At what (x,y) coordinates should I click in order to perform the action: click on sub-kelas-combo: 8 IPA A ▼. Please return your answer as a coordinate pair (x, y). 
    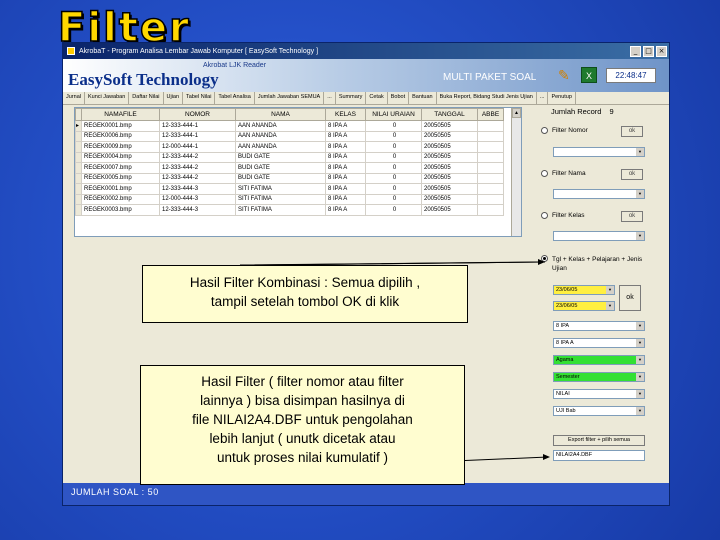
    Looking at the image, I should click on (599, 343).